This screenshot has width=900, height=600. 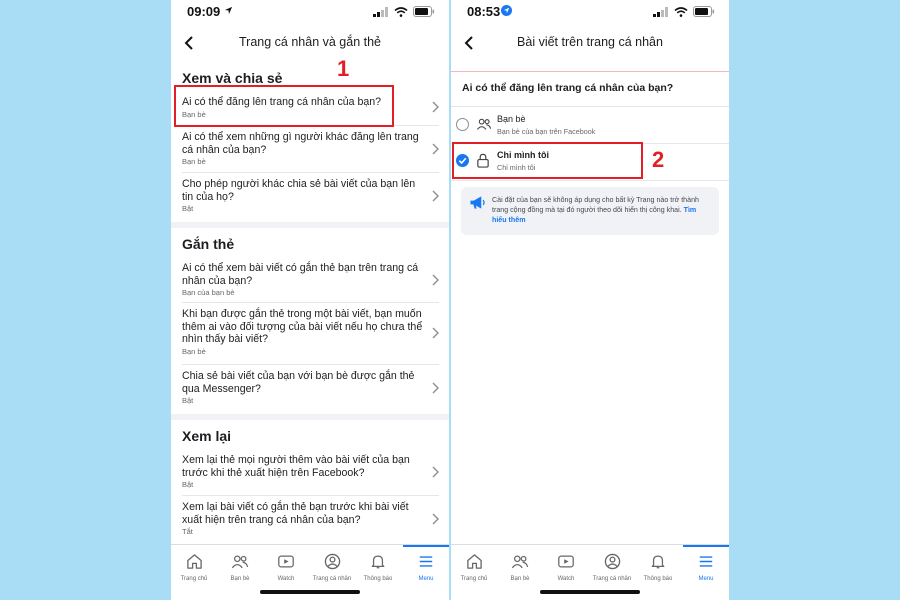 What do you see at coordinates (343, 68) in the screenshot?
I see `annotation-number-1: 1` at bounding box center [343, 68].